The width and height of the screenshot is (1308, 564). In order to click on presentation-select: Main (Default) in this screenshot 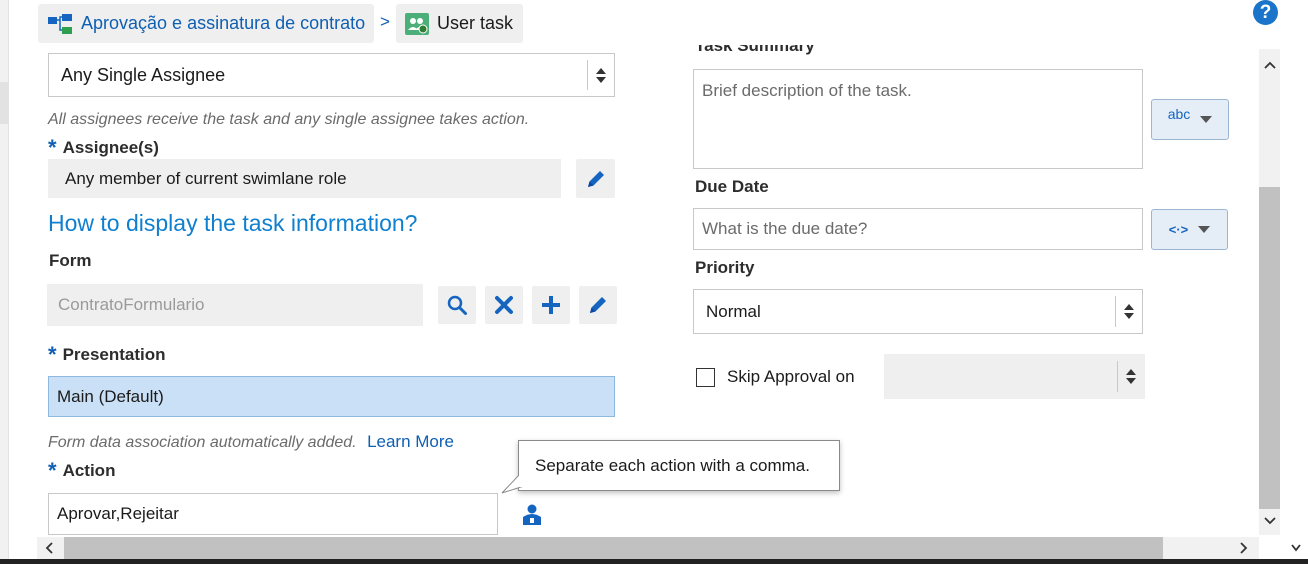, I will do `click(331, 396)`.